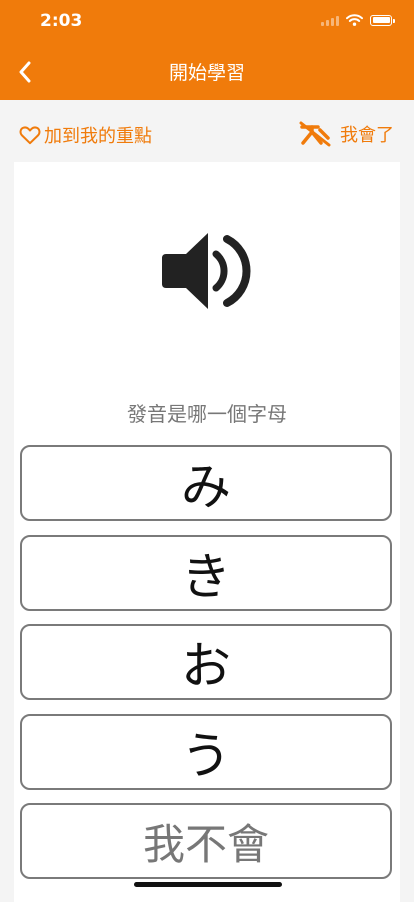 The width and height of the screenshot is (414, 902). I want to click on play-audio-button, so click(207, 273).